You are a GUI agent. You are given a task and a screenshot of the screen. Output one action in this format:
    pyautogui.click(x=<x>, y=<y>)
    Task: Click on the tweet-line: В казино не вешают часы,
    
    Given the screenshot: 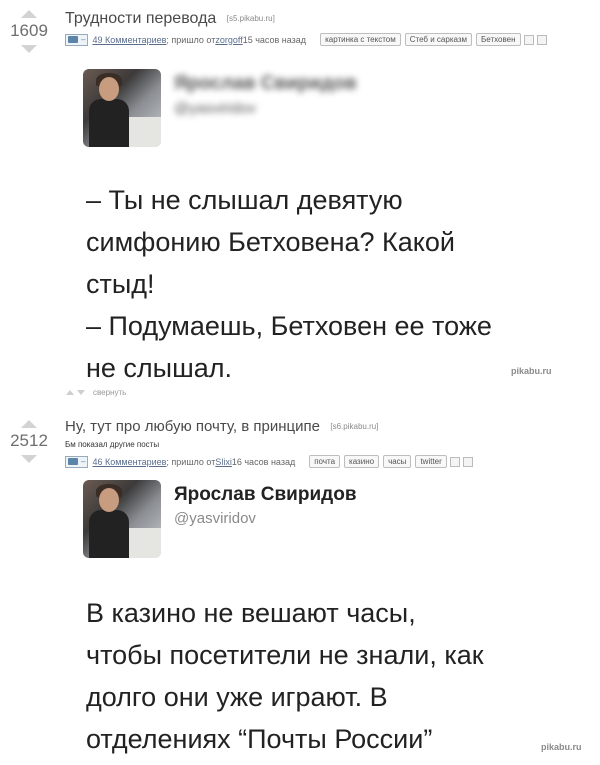 What is the action you would take?
    pyautogui.click(x=251, y=613)
    